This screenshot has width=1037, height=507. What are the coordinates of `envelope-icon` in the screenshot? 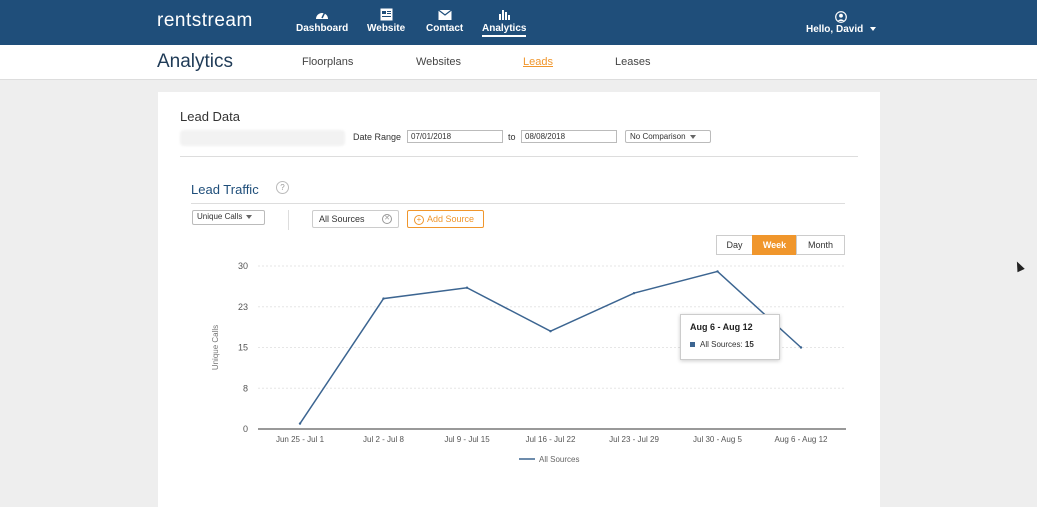 It's located at (444, 14).